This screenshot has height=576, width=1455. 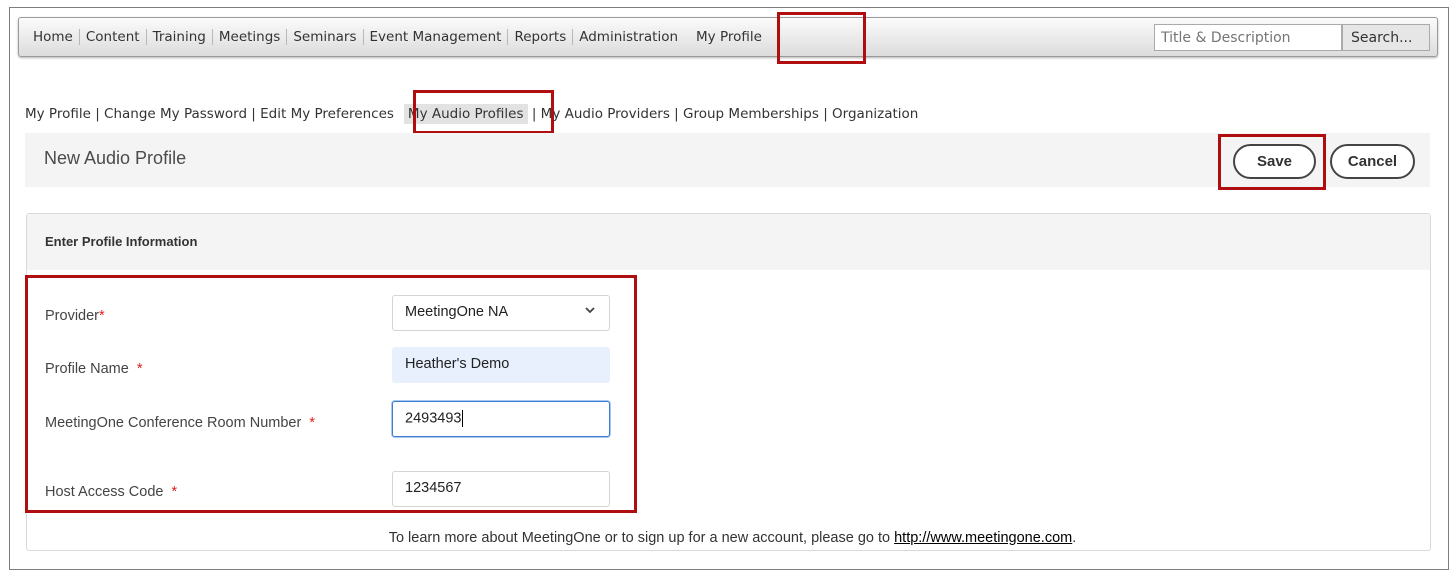 I want to click on my-profile-highlight-box, so click(x=821, y=38).